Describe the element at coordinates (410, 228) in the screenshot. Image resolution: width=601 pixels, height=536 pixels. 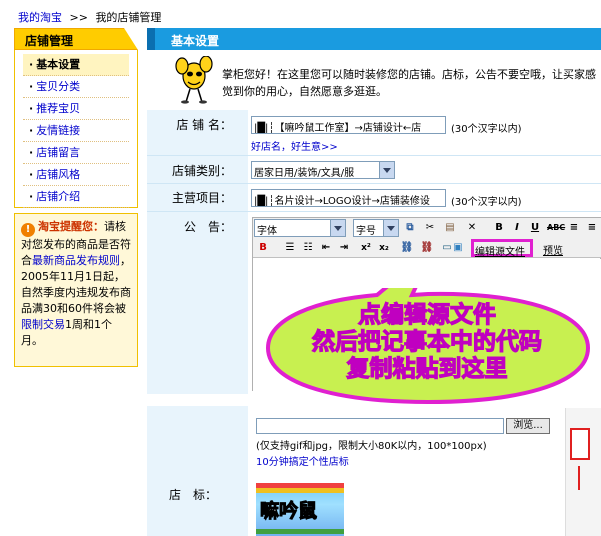
I see `copy-icon: ⧉` at that location.